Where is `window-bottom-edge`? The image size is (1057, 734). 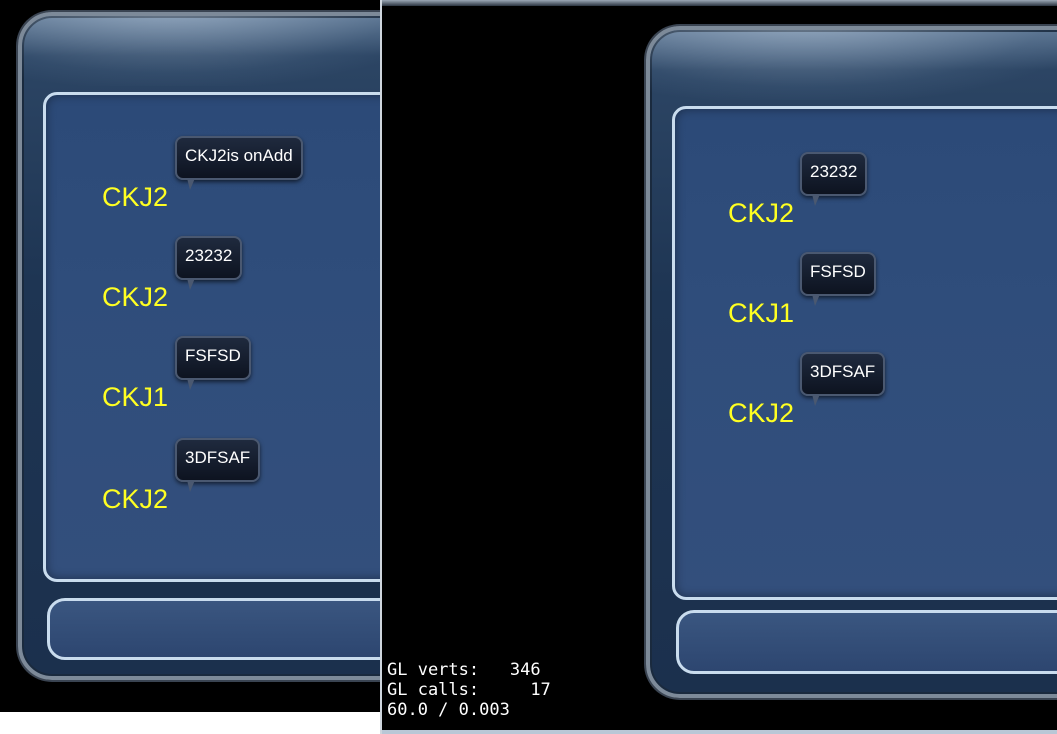 window-bottom-edge is located at coordinates (719, 732).